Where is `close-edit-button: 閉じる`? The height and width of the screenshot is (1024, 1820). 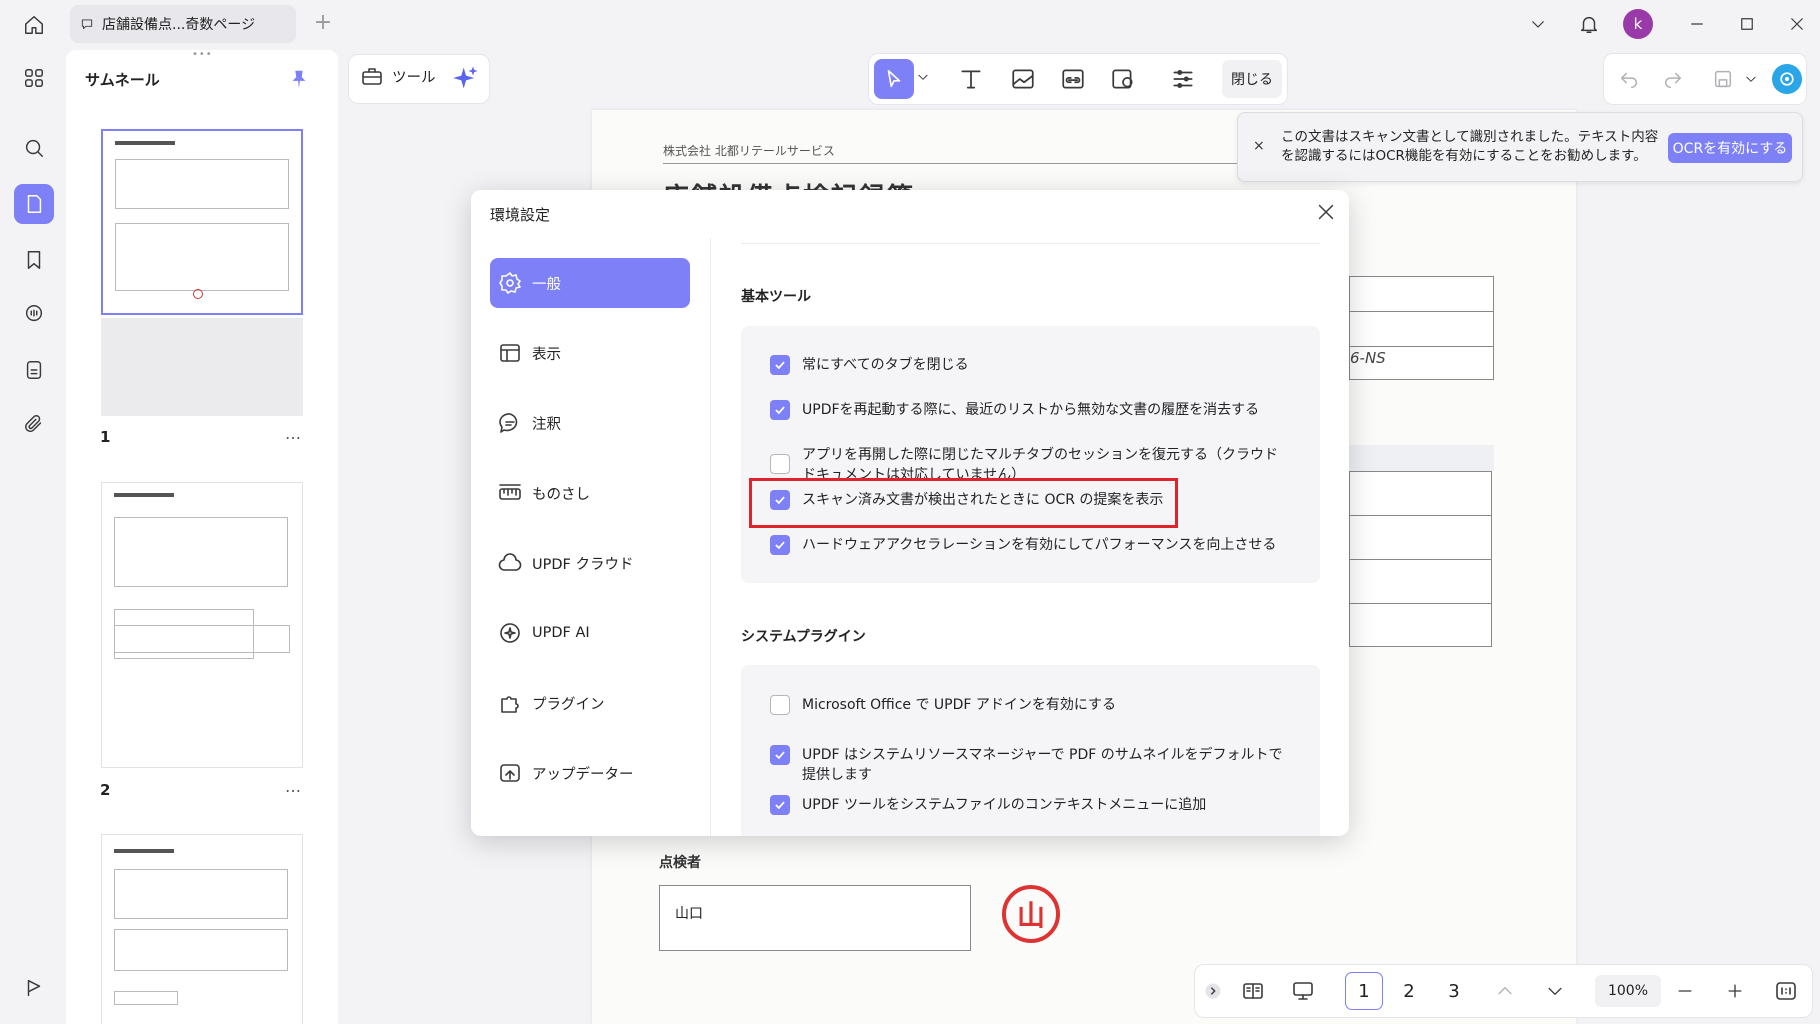 close-edit-button: 閉じる is located at coordinates (1252, 79).